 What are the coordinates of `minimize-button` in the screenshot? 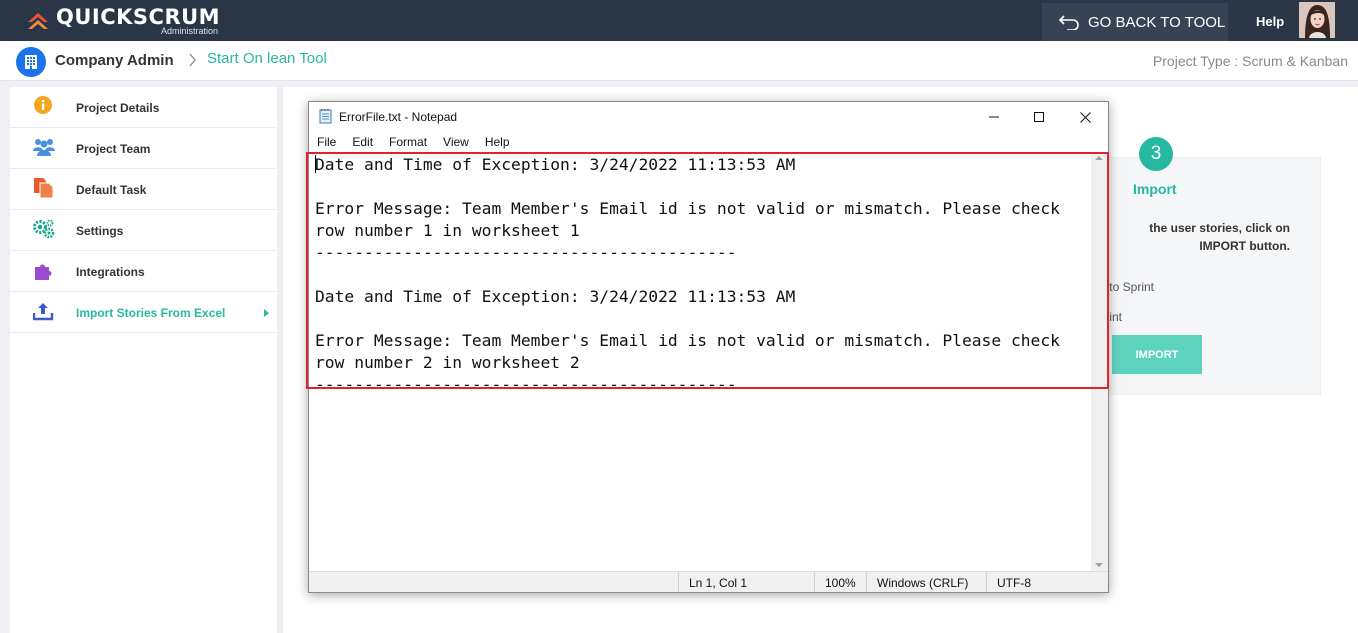 It's located at (994, 117).